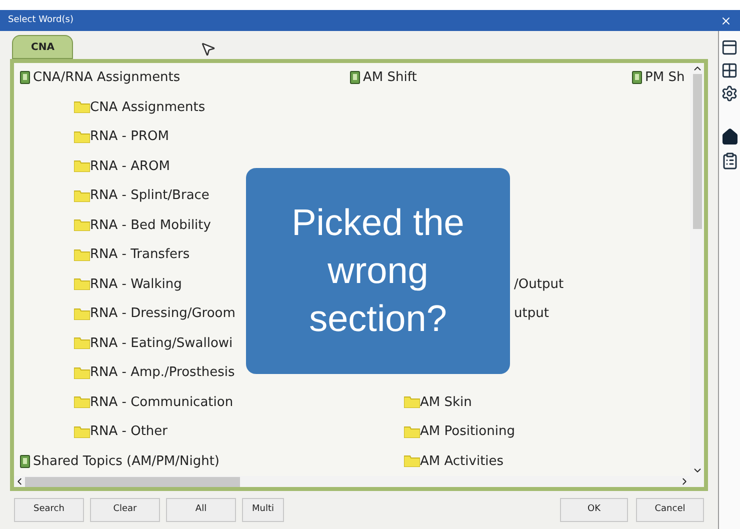 This screenshot has height=529, width=740. Describe the element at coordinates (665, 78) in the screenshot. I see `column-header: PM Sh` at that location.